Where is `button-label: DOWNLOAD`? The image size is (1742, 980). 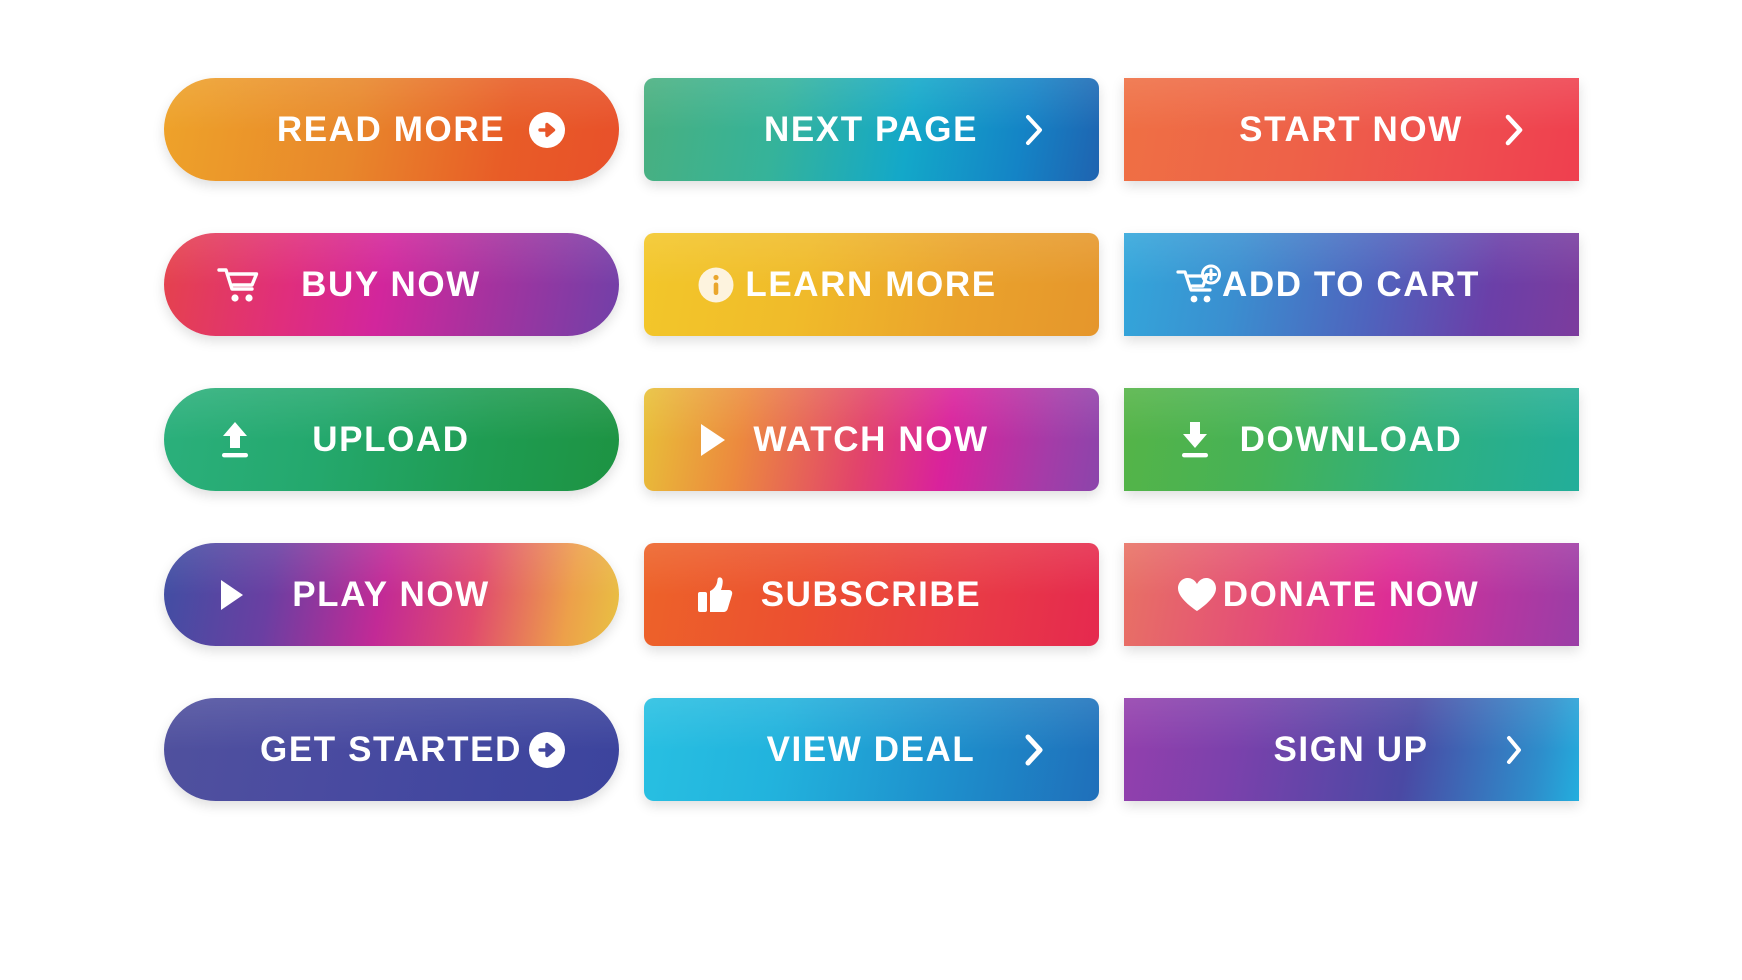
button-label: DOWNLOAD is located at coordinates (1351, 439).